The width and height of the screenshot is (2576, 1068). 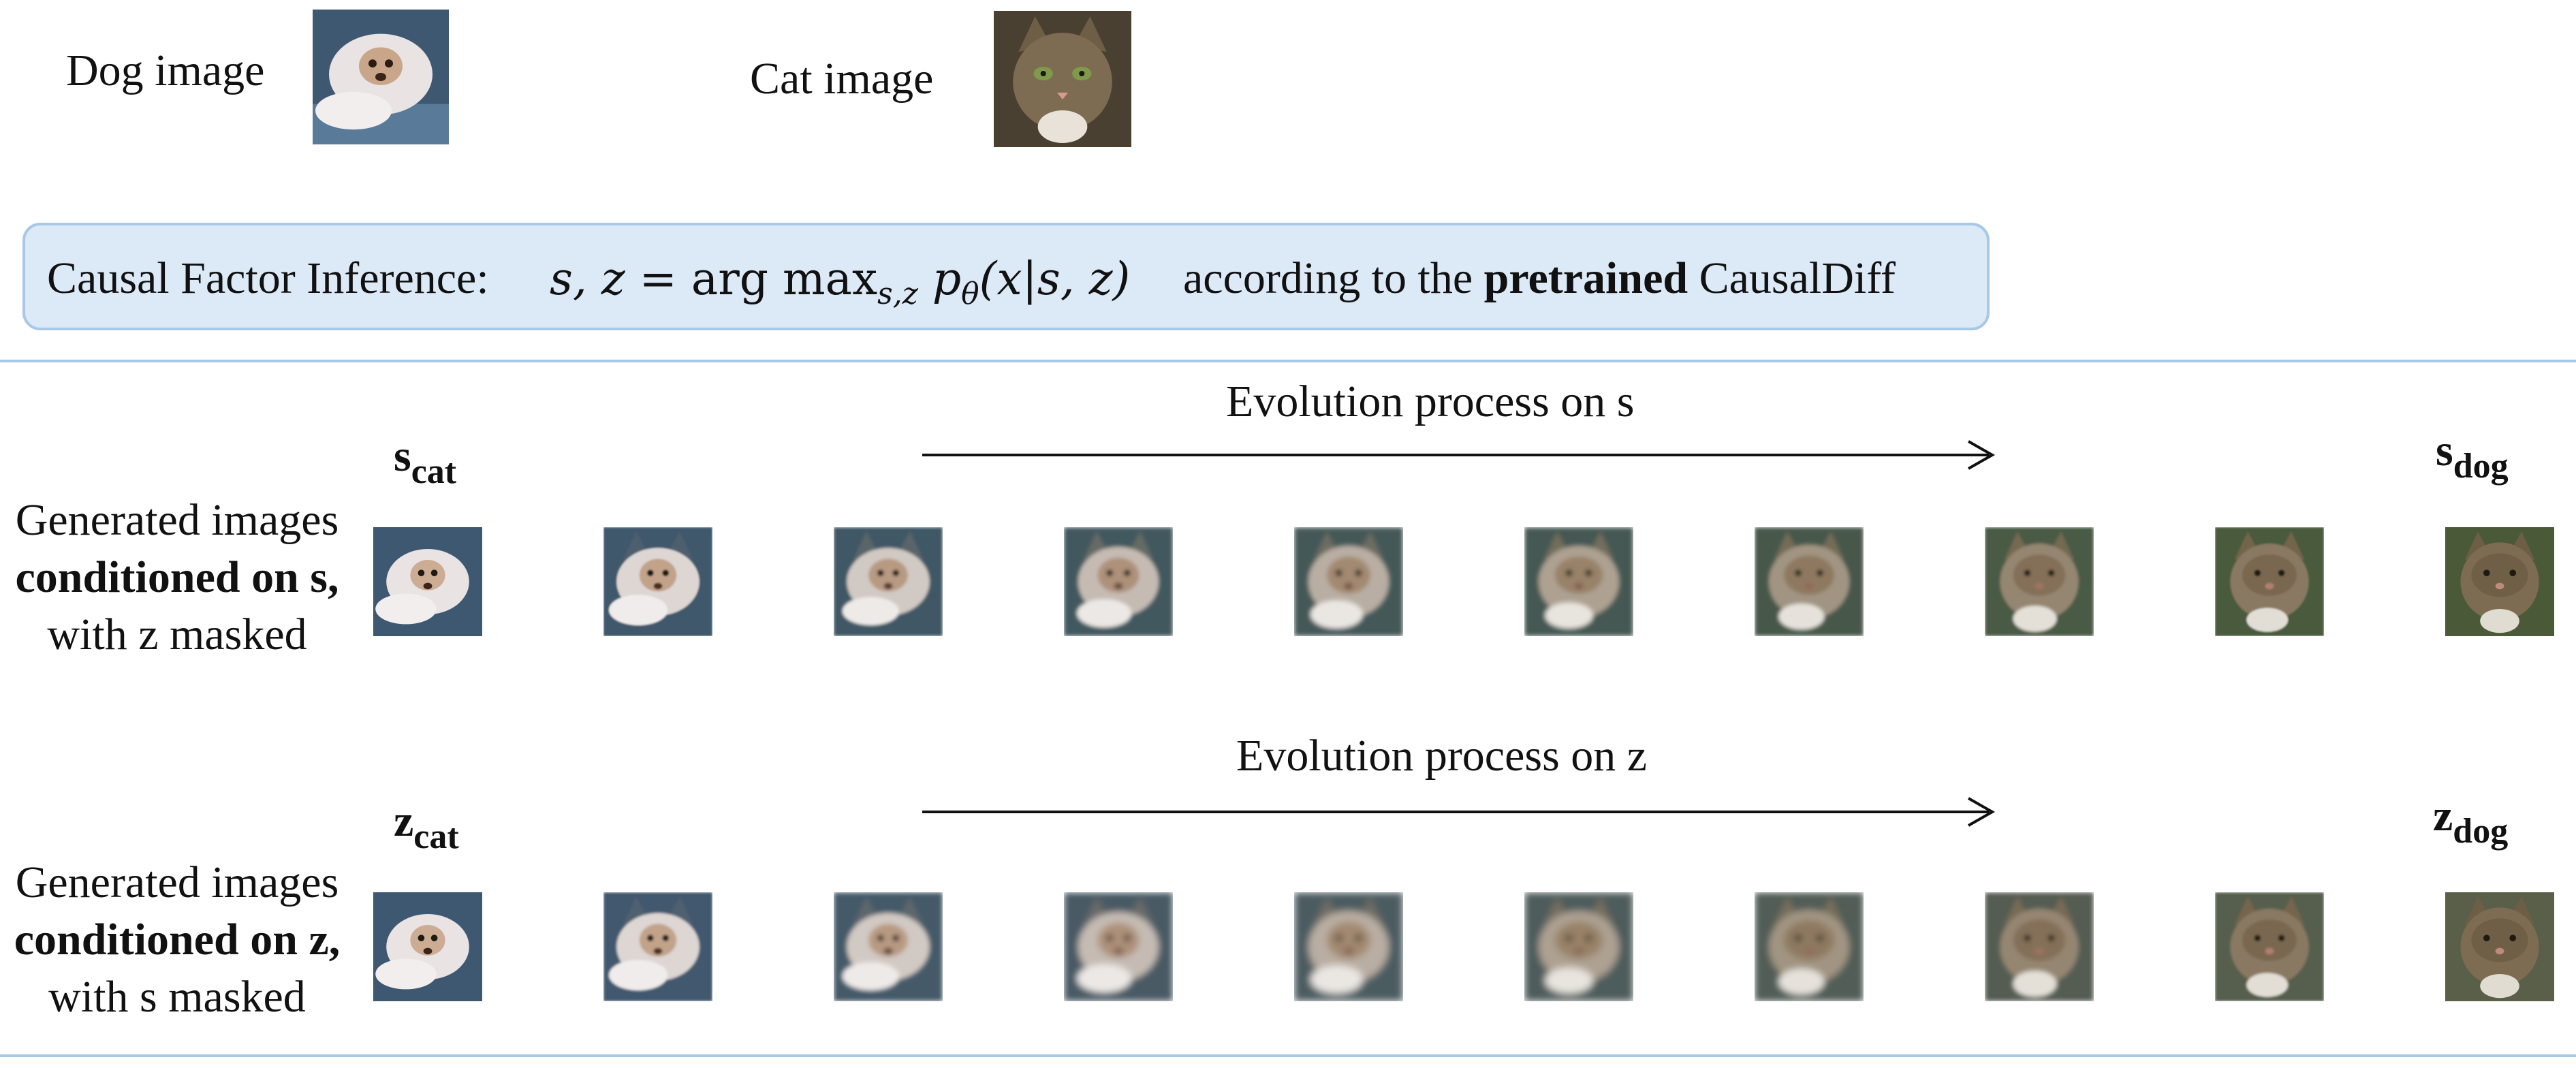 What do you see at coordinates (784, 279) in the screenshot?
I see `formula-argmax: arg max` at bounding box center [784, 279].